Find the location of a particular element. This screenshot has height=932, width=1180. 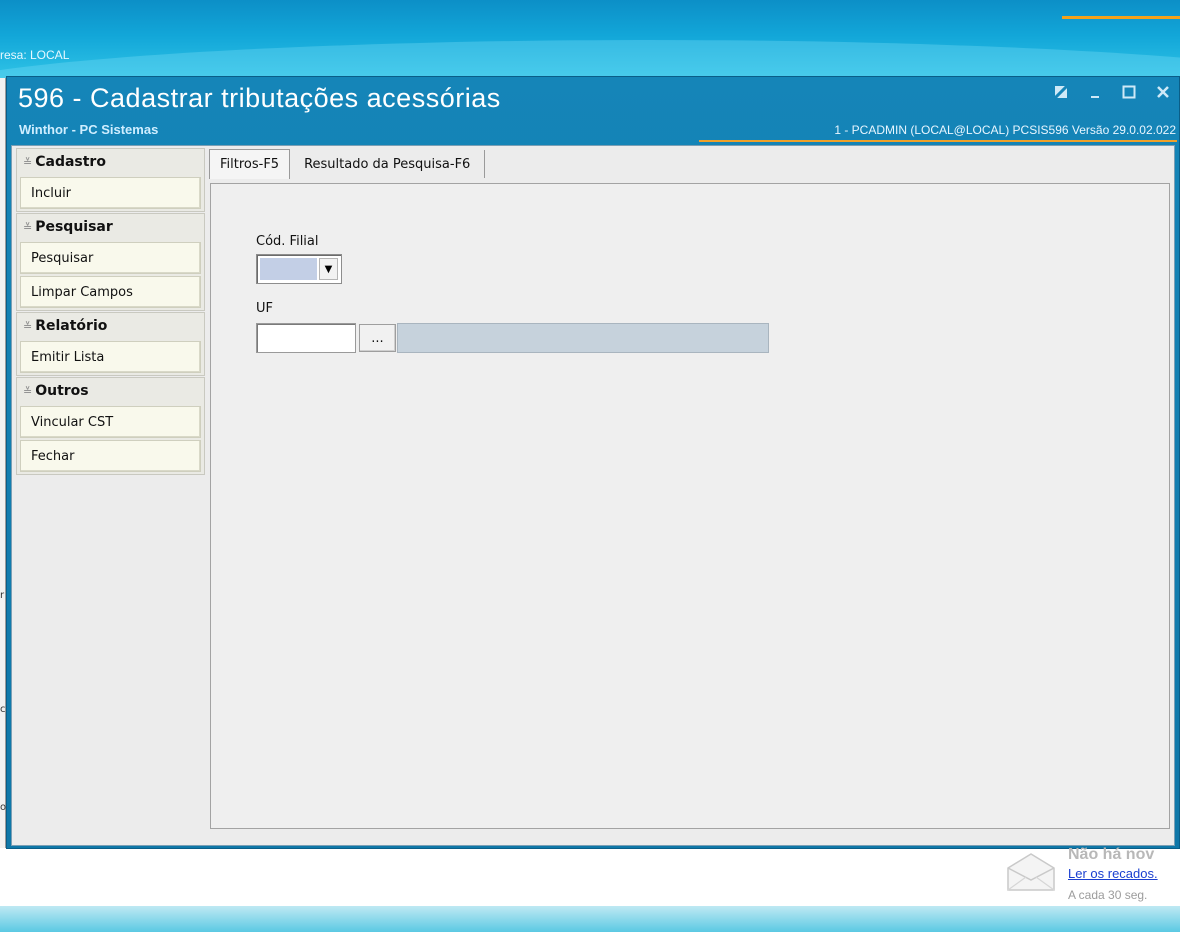

window-subtitle: Winthor - PC Sistemas is located at coordinates (89, 129).